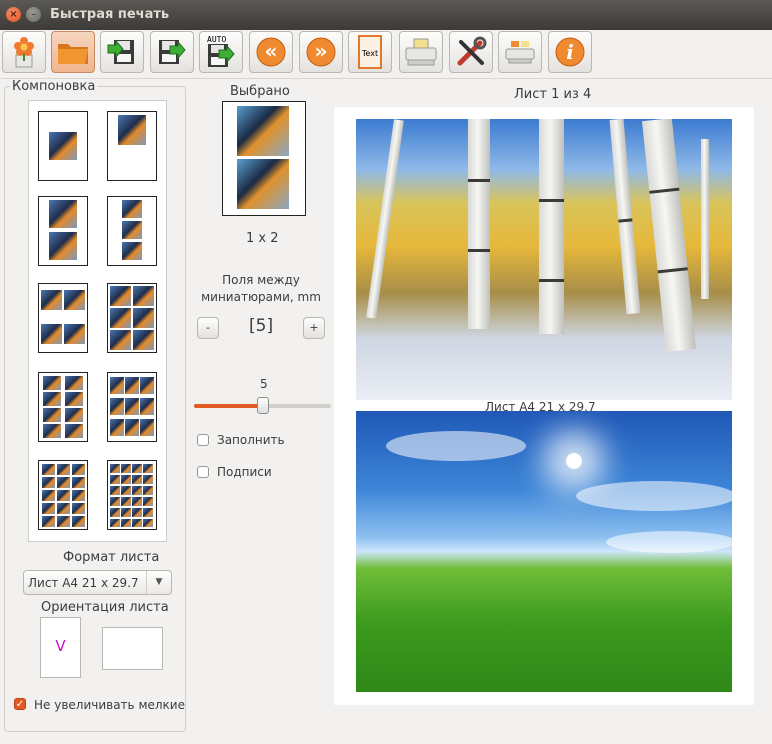  I want to click on sheet-format-value: Лист А4 21 x 29.7, so click(83, 583).